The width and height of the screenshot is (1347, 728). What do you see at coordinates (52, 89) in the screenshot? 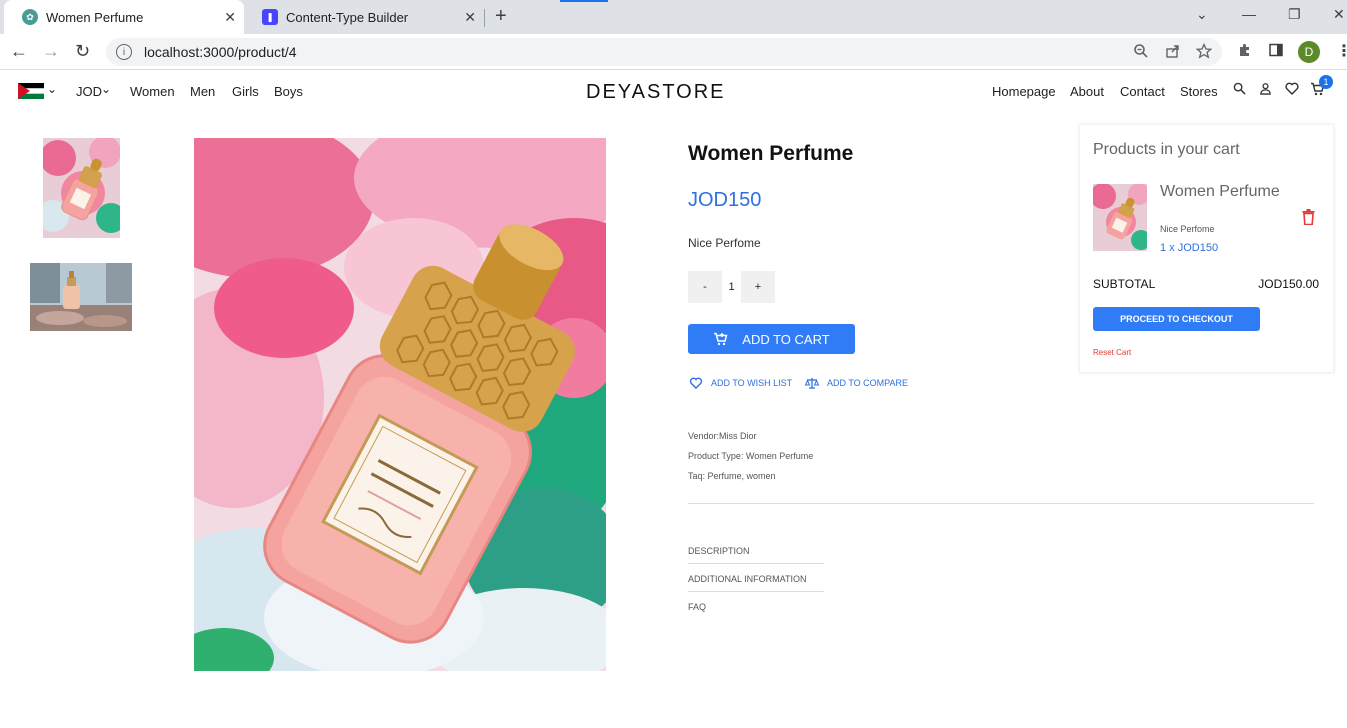
I see `language-chevron-icon: ⌄` at bounding box center [52, 89].